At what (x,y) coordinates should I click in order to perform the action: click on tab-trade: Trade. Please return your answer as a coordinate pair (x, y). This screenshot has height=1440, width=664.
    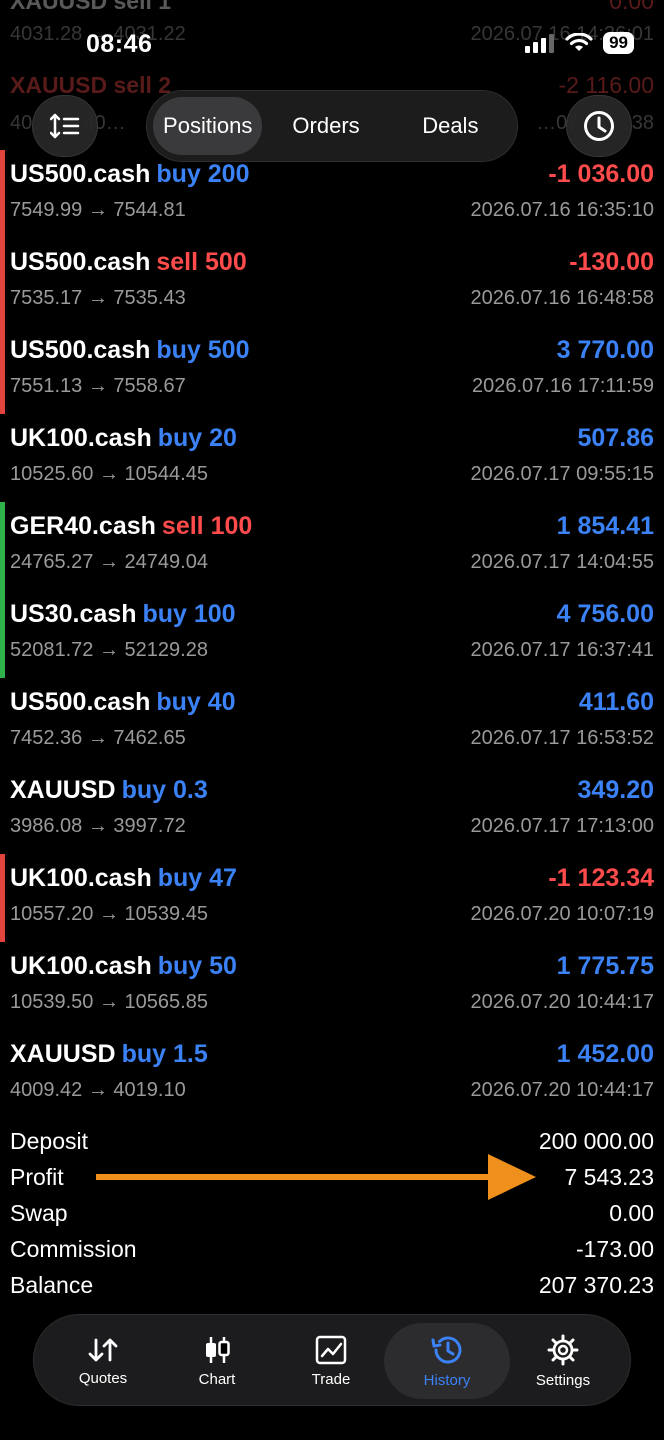
    Looking at the image, I should click on (331, 1361).